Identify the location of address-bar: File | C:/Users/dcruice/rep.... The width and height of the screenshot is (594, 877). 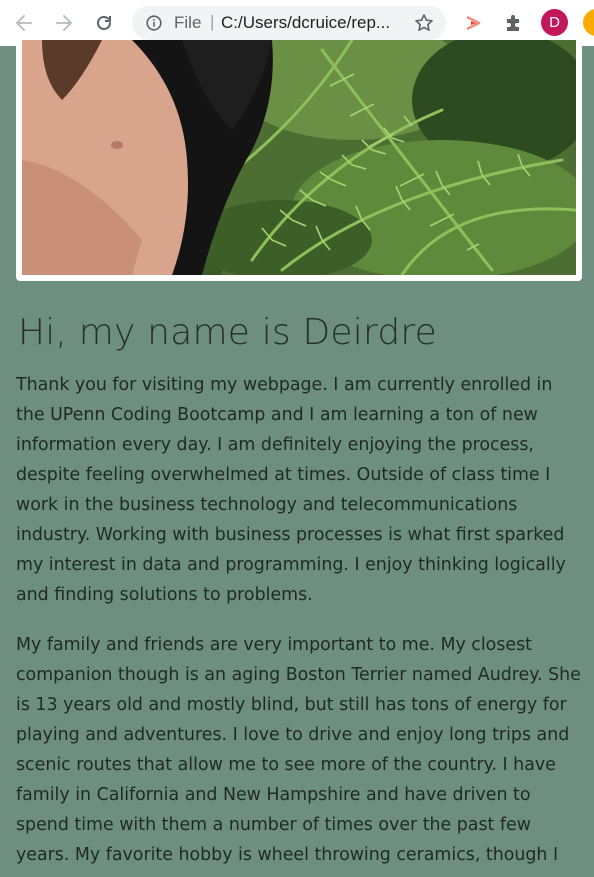
(289, 23).